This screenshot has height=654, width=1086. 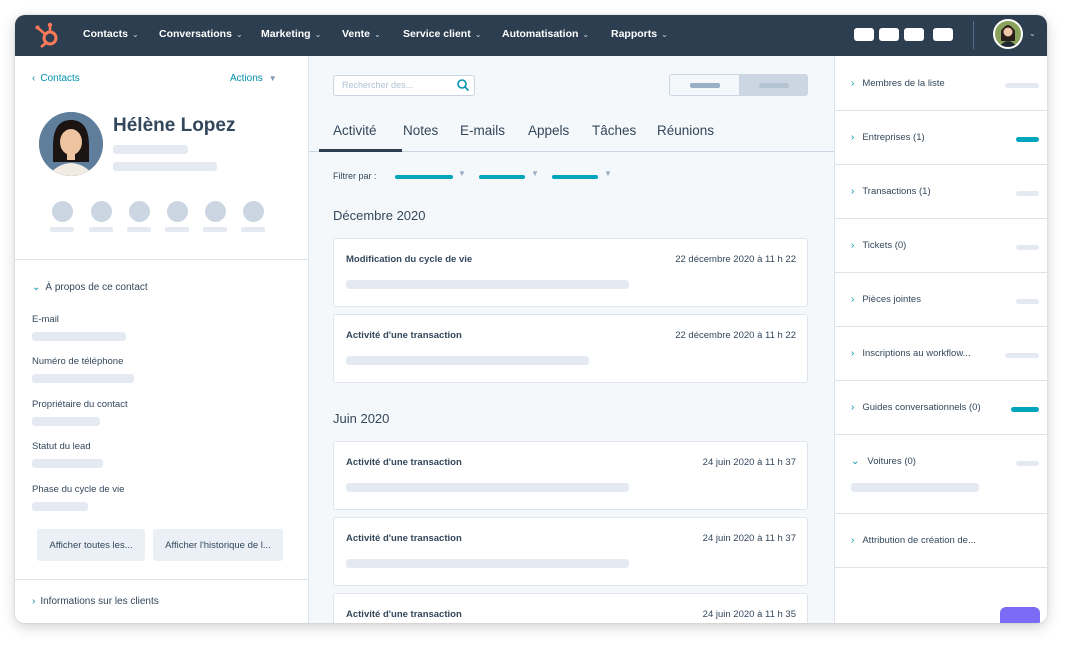 What do you see at coordinates (545, 34) in the screenshot?
I see `nav-automatisation: Automatisation ⌄` at bounding box center [545, 34].